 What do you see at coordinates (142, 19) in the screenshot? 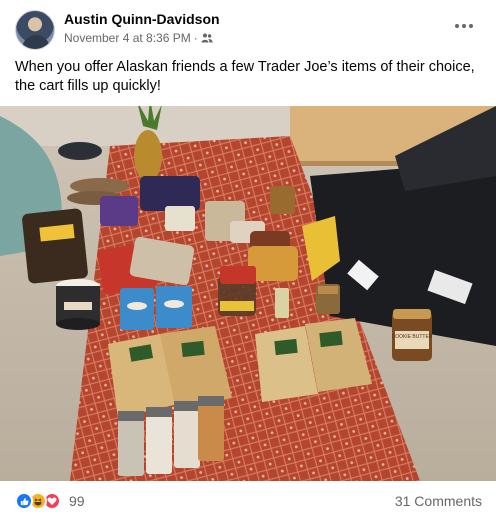
I see `author-name: Austin Quinn-Davidson` at bounding box center [142, 19].